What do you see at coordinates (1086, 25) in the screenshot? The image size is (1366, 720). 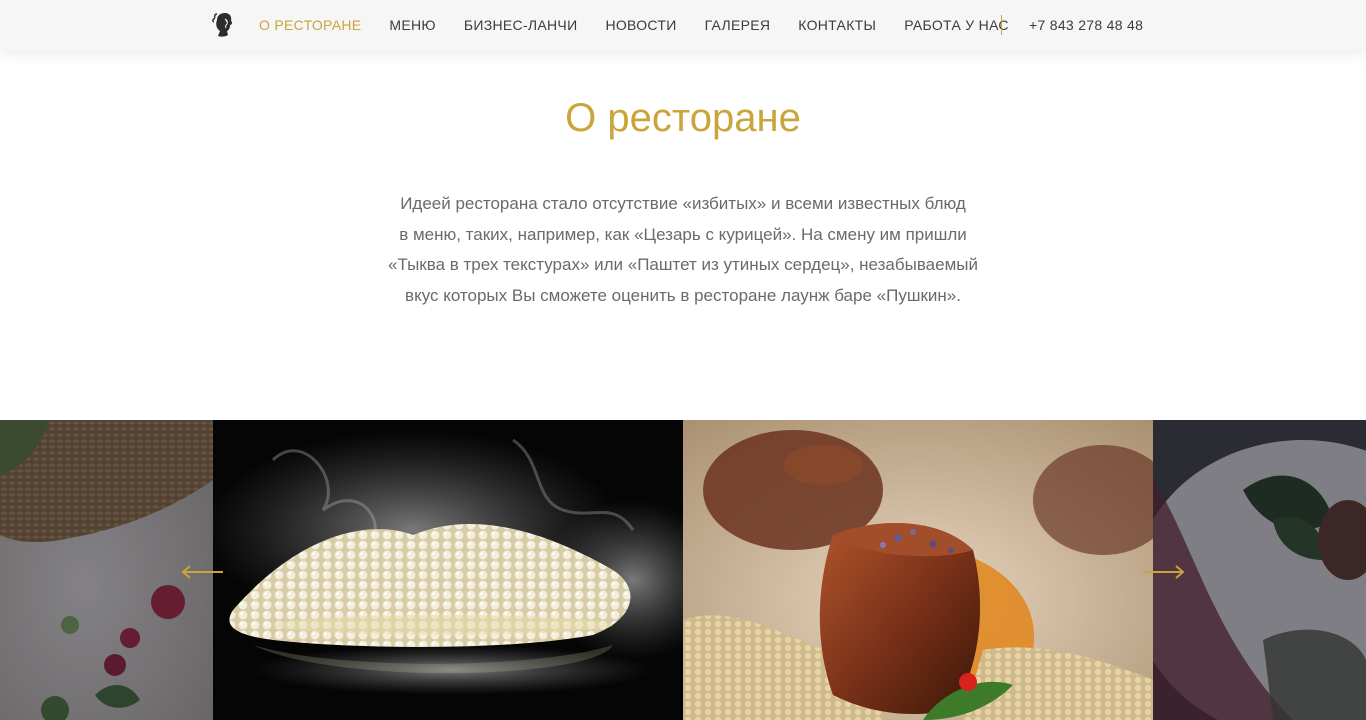 I see `phone-link: +7 843 278 48 48` at bounding box center [1086, 25].